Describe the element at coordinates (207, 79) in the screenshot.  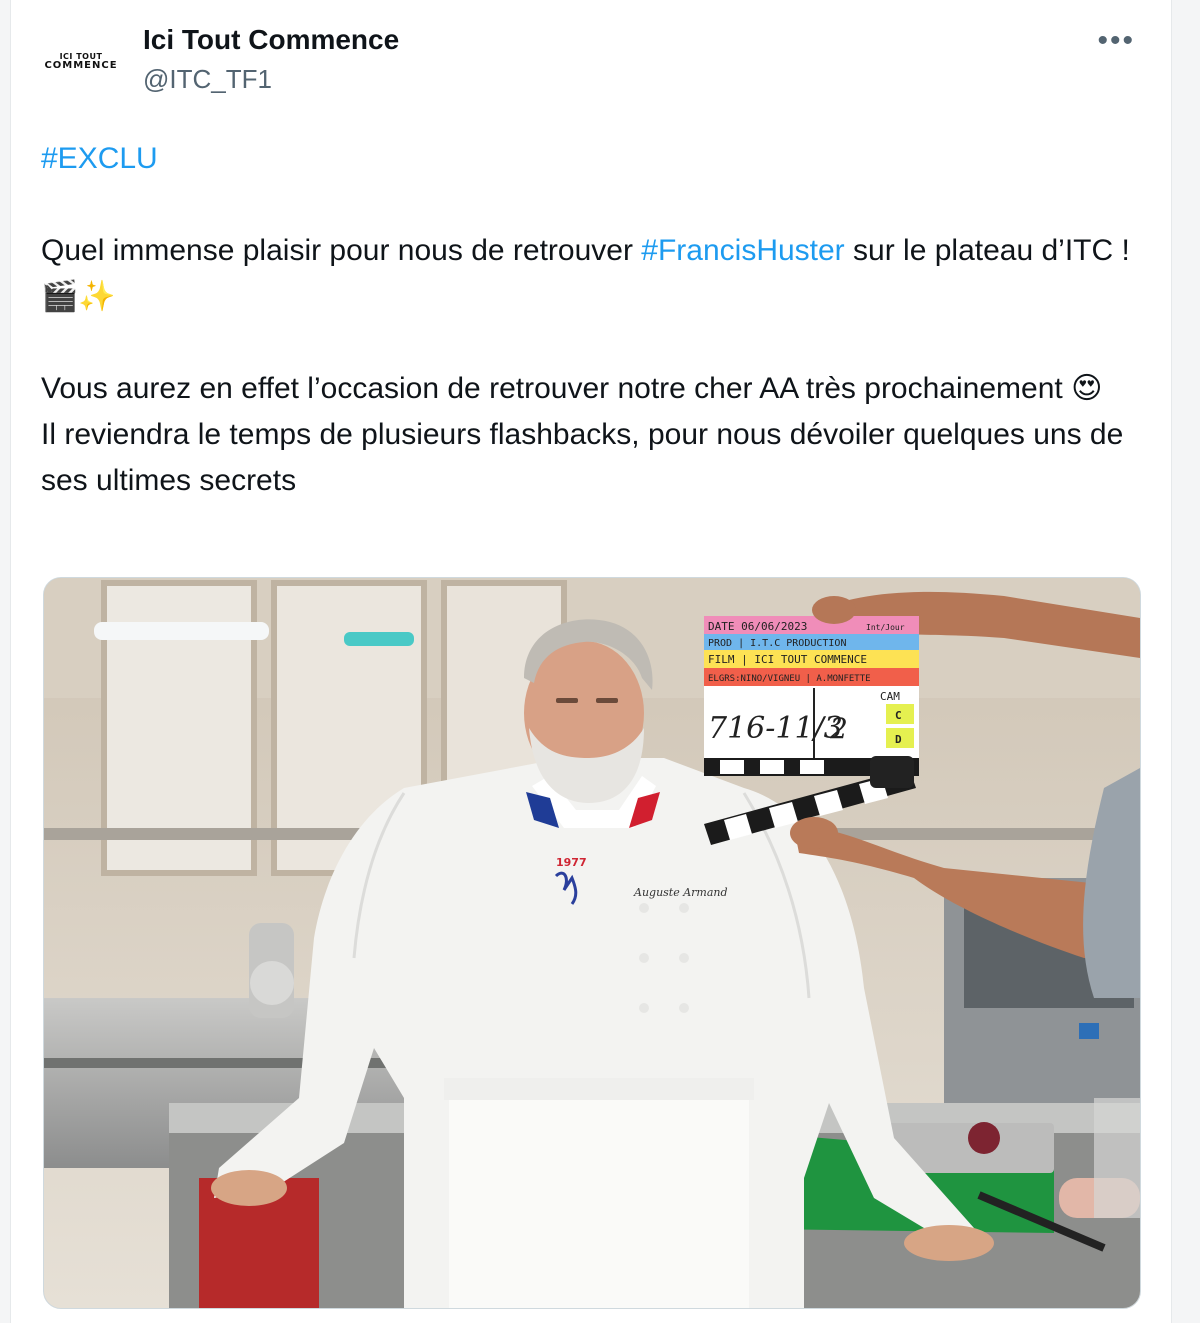
I see `author-handle: @ITC_TF1` at that location.